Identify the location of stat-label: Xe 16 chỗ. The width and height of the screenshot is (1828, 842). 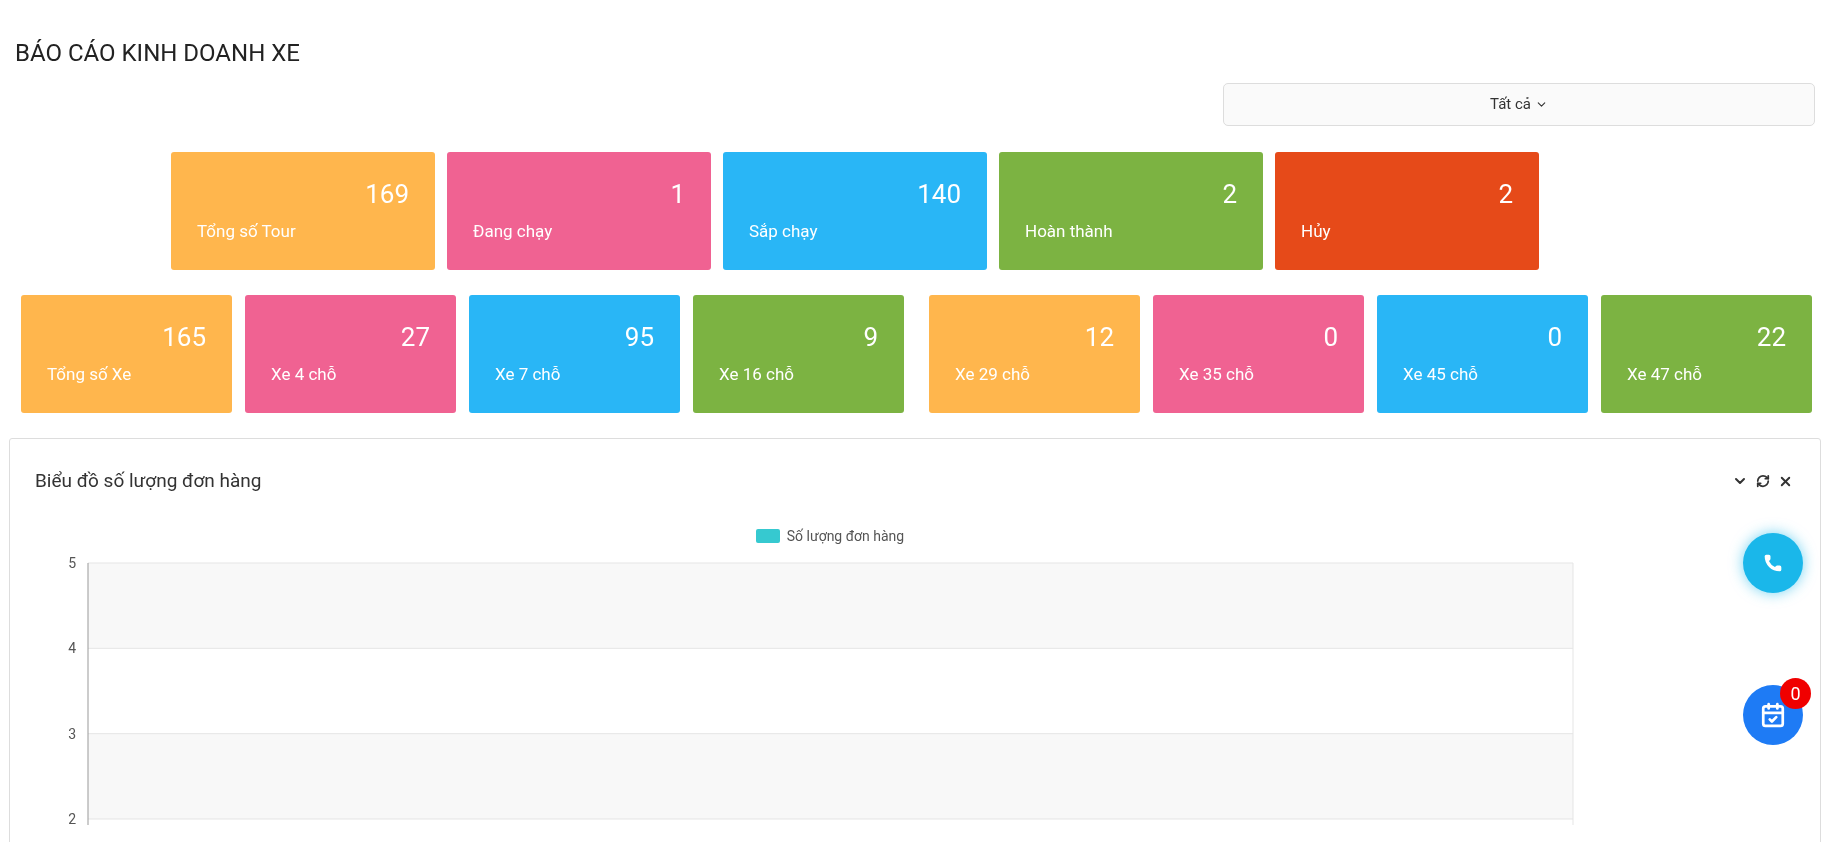
(757, 374).